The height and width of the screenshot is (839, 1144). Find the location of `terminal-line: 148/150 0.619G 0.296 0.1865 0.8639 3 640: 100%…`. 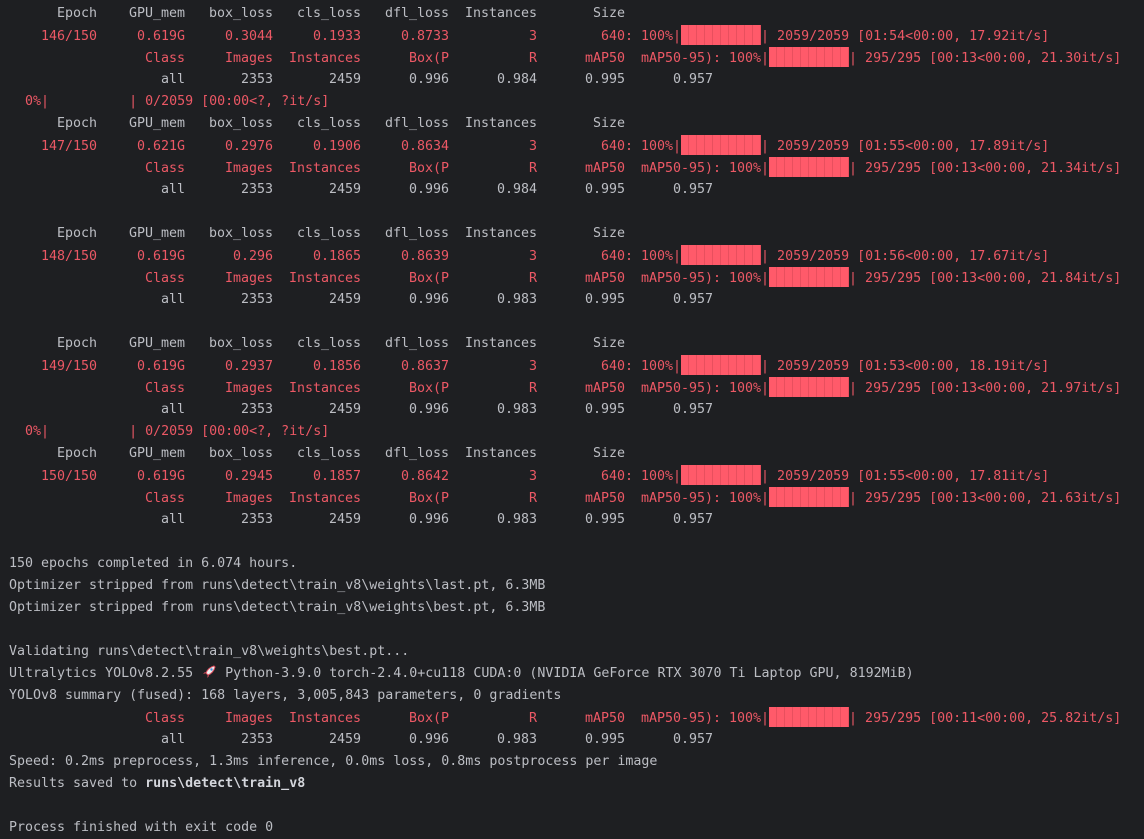

terminal-line: 148/150 0.619G 0.296 0.1865 0.8639 3 640: 100%… is located at coordinates (576, 256).